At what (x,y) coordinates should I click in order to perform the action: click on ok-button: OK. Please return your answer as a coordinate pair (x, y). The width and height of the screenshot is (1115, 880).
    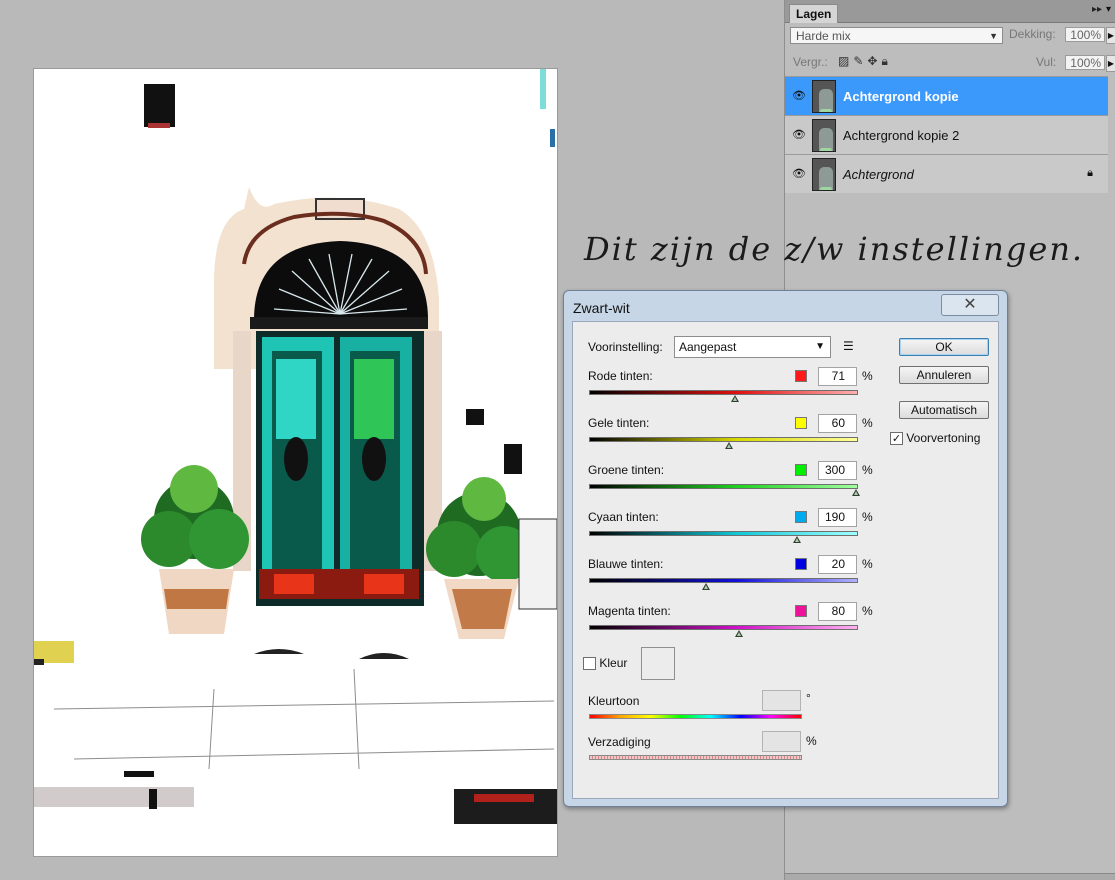
    Looking at the image, I should click on (944, 347).